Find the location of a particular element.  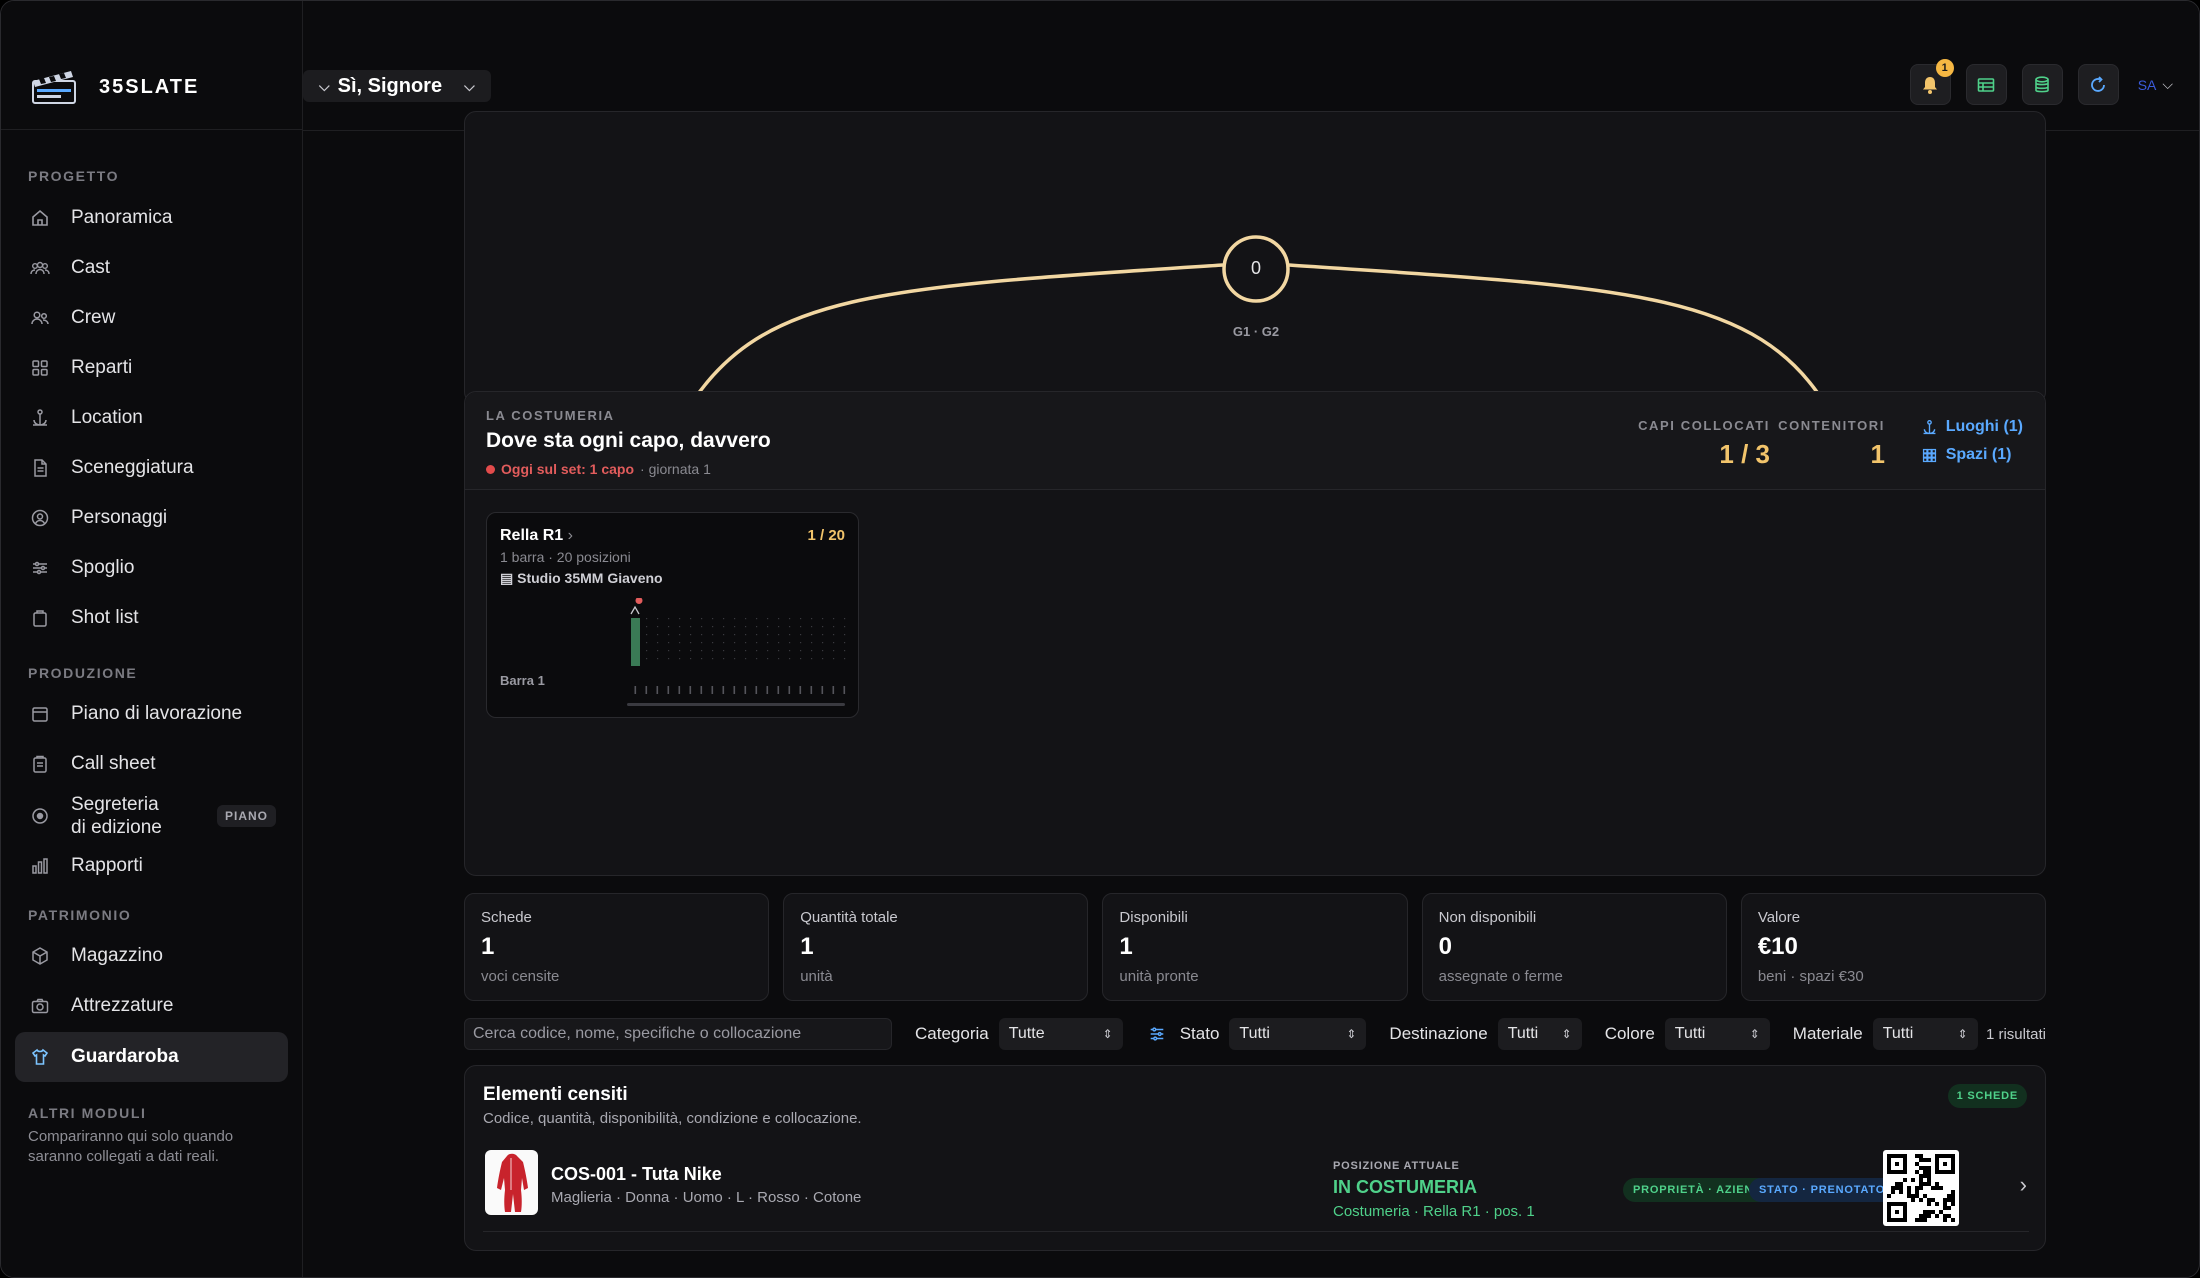

table-view-button is located at coordinates (1986, 84).